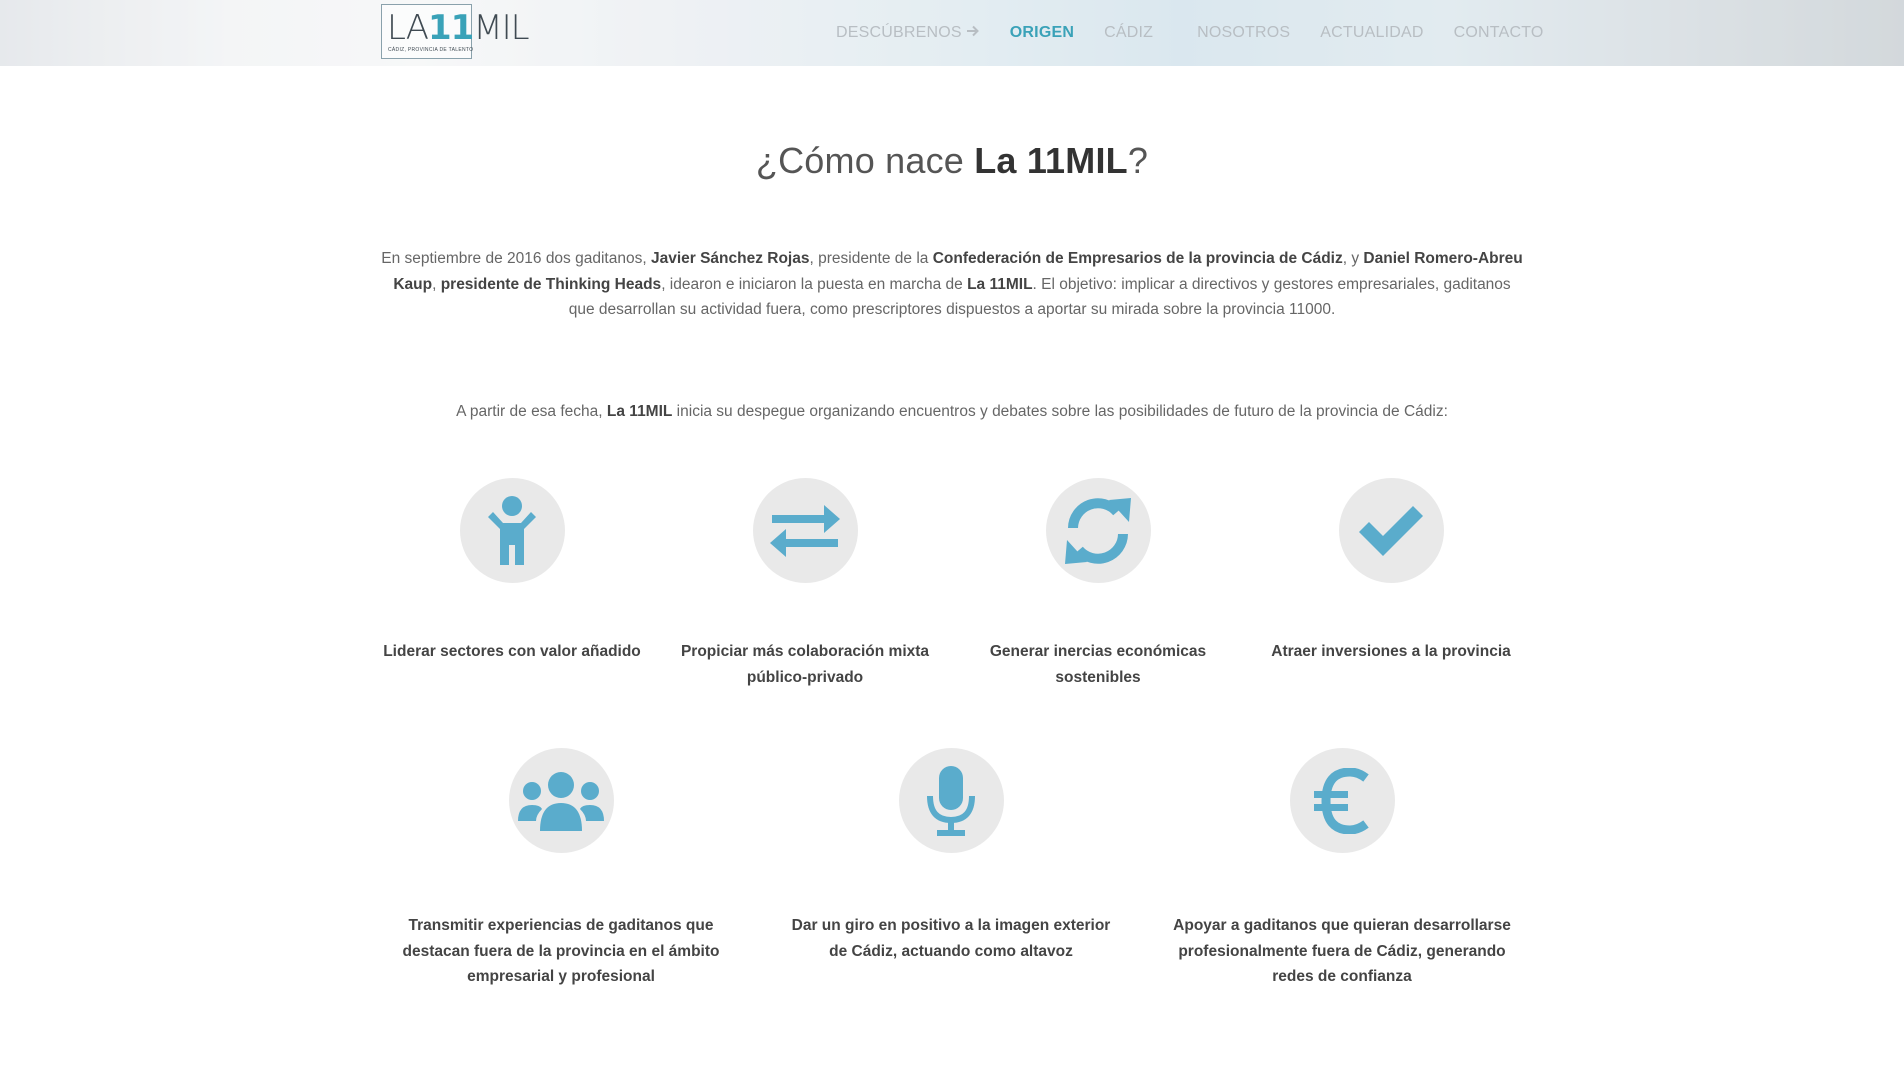  Describe the element at coordinates (431, 50) in the screenshot. I see `logo-tagline: Cádiz, provincia de talento` at that location.